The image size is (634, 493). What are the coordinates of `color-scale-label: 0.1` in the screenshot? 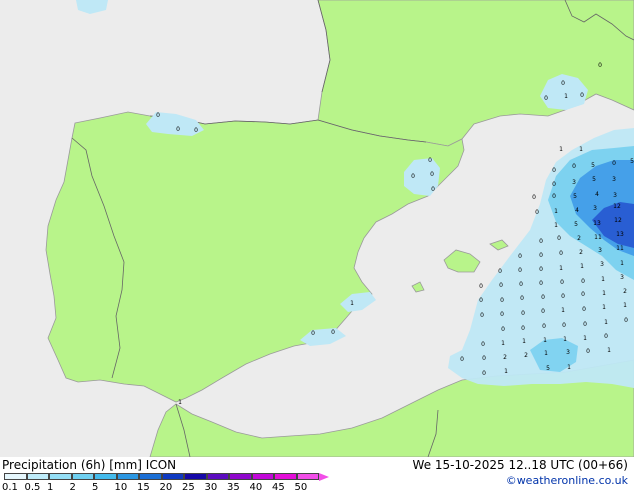 It's located at (10, 487).